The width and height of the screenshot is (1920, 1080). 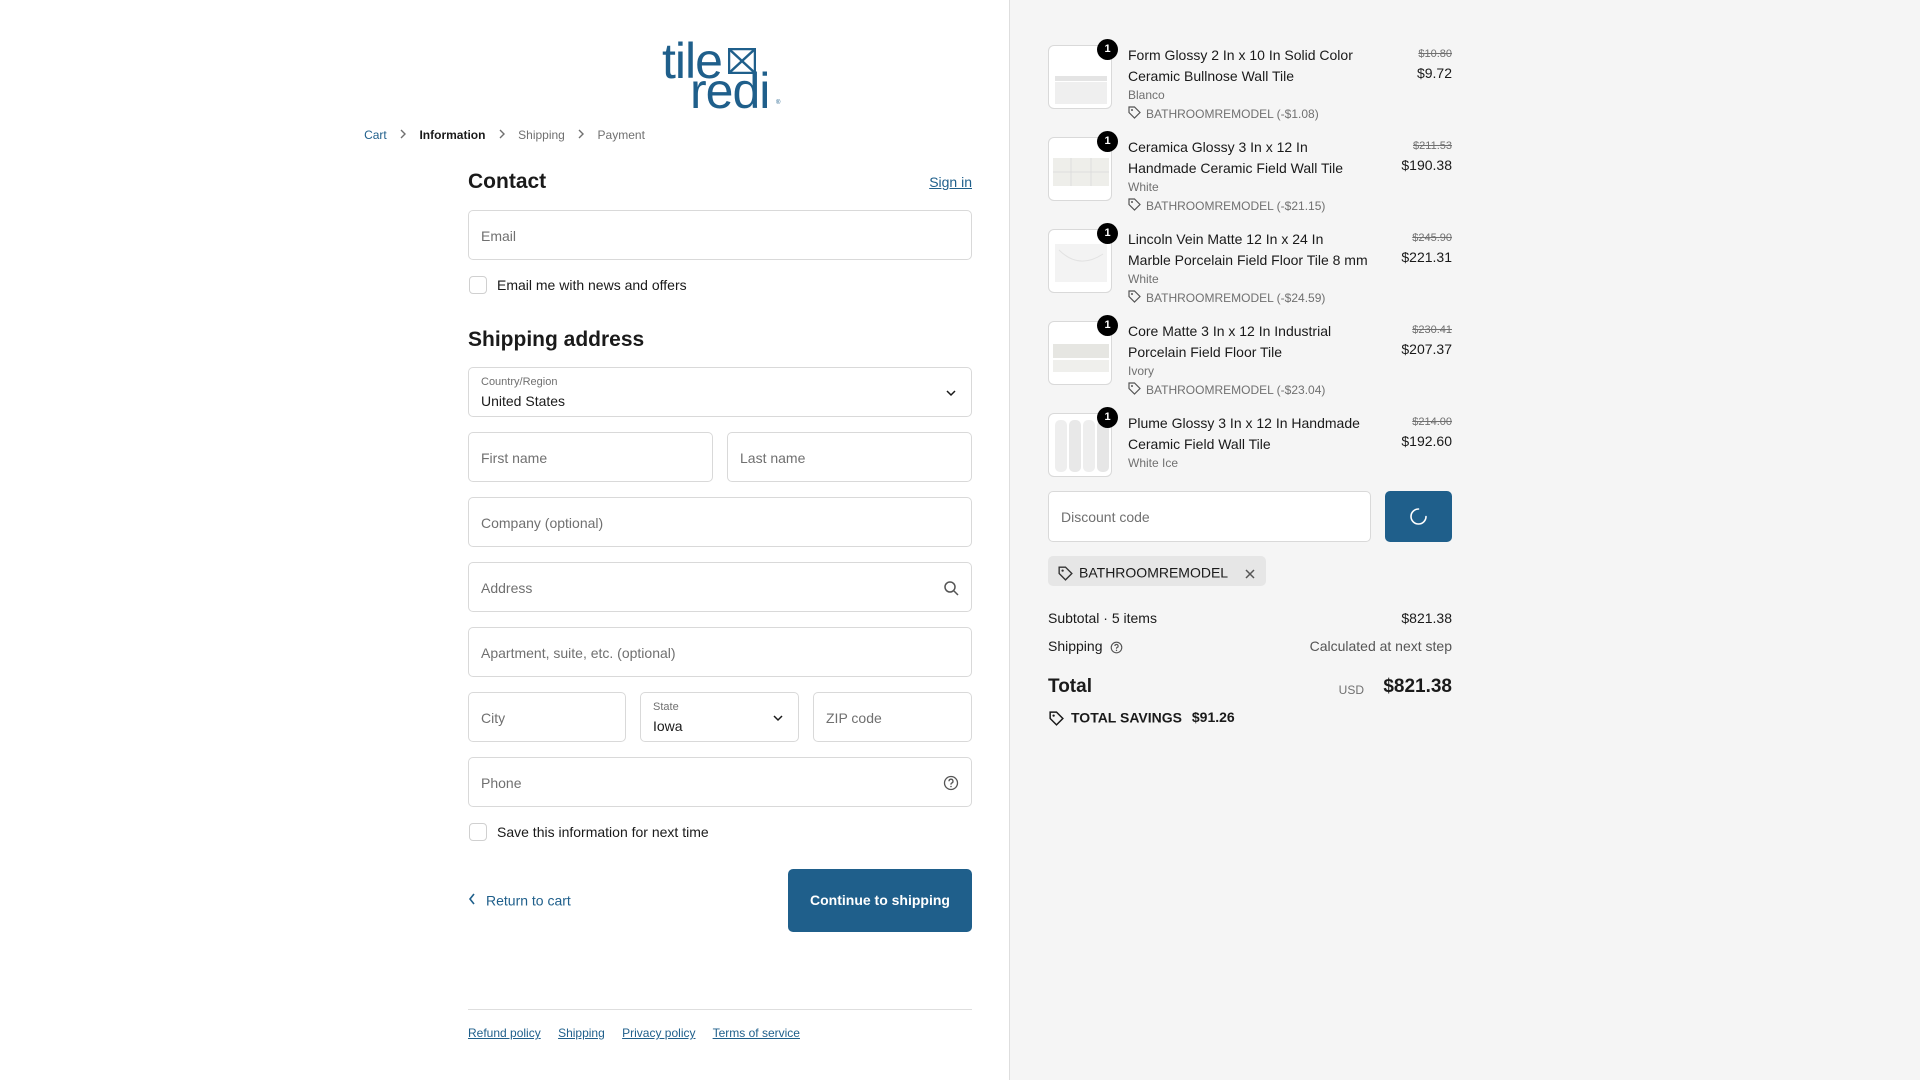 I want to click on product-discount-text: BATHROOMREMODEL (-$21.15), so click(x=1236, y=206).